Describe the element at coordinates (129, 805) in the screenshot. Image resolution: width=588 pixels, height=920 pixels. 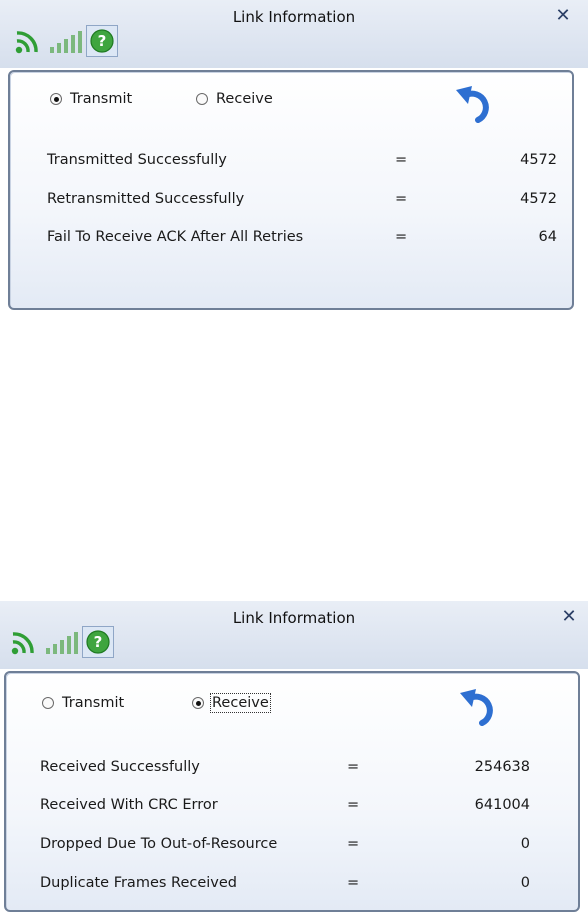
I see `stat-label: Received With CRC Error` at that location.